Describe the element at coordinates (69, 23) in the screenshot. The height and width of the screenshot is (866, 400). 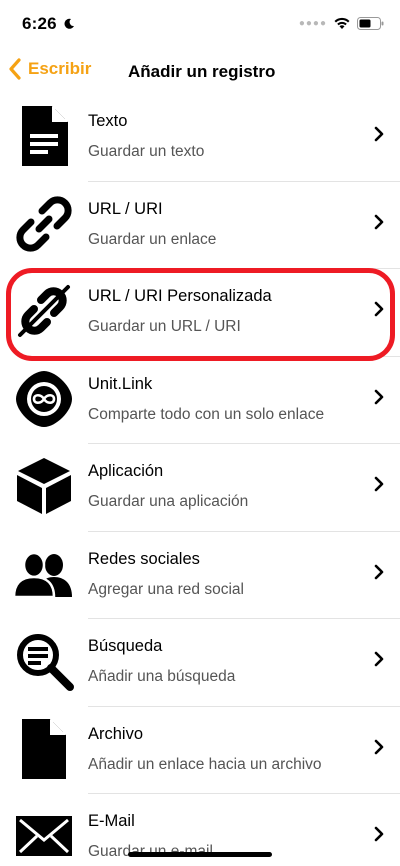
I see `moon-icon` at that location.